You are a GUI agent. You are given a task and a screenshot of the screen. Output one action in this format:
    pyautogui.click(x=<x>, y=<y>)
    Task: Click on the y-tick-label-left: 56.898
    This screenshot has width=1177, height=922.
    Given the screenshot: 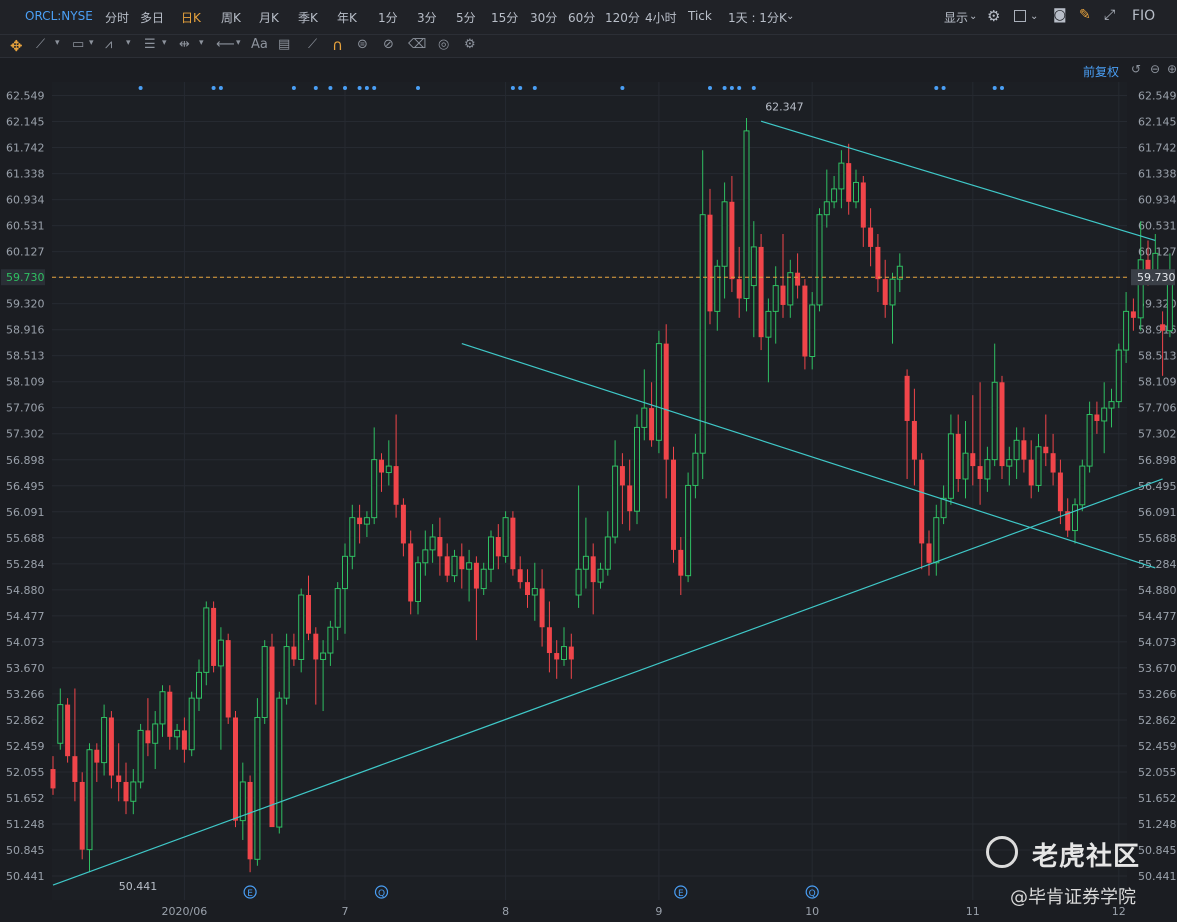 What is the action you would take?
    pyautogui.click(x=25, y=460)
    